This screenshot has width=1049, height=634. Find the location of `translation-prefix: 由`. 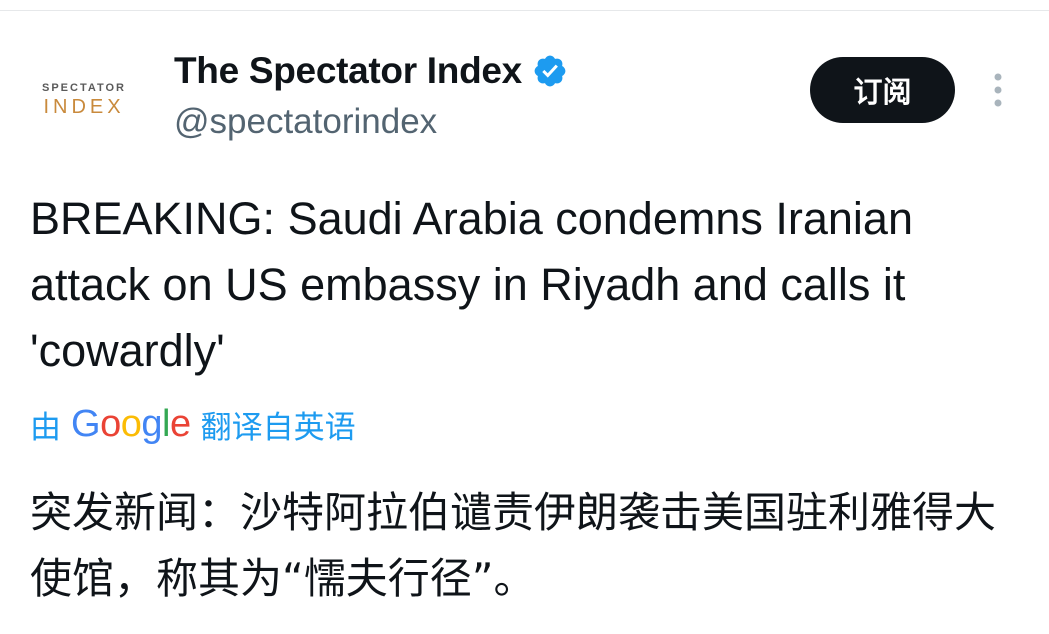

translation-prefix: 由 is located at coordinates (45, 428).